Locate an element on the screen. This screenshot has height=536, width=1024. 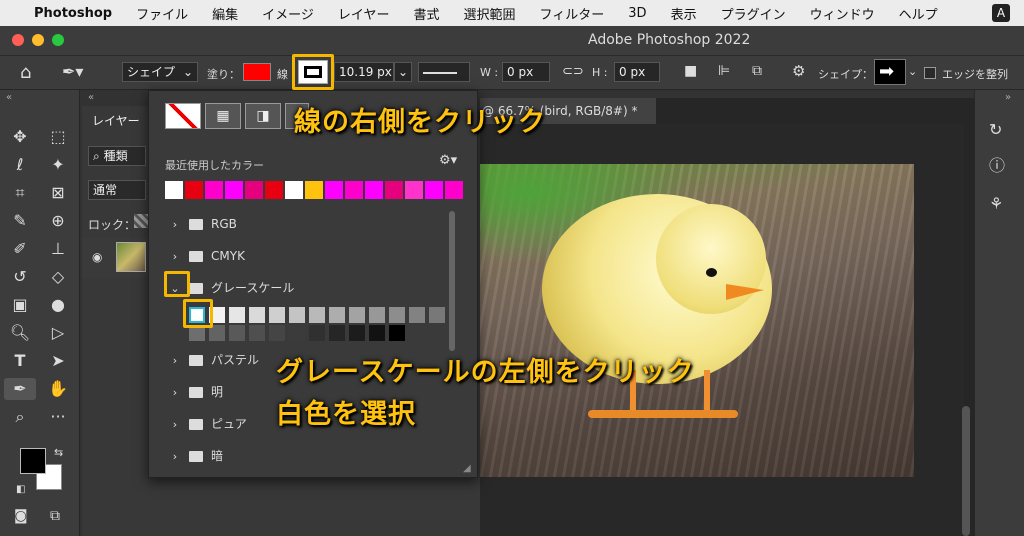
patch-tool-icon: ⊕ is located at coordinates (58, 221).